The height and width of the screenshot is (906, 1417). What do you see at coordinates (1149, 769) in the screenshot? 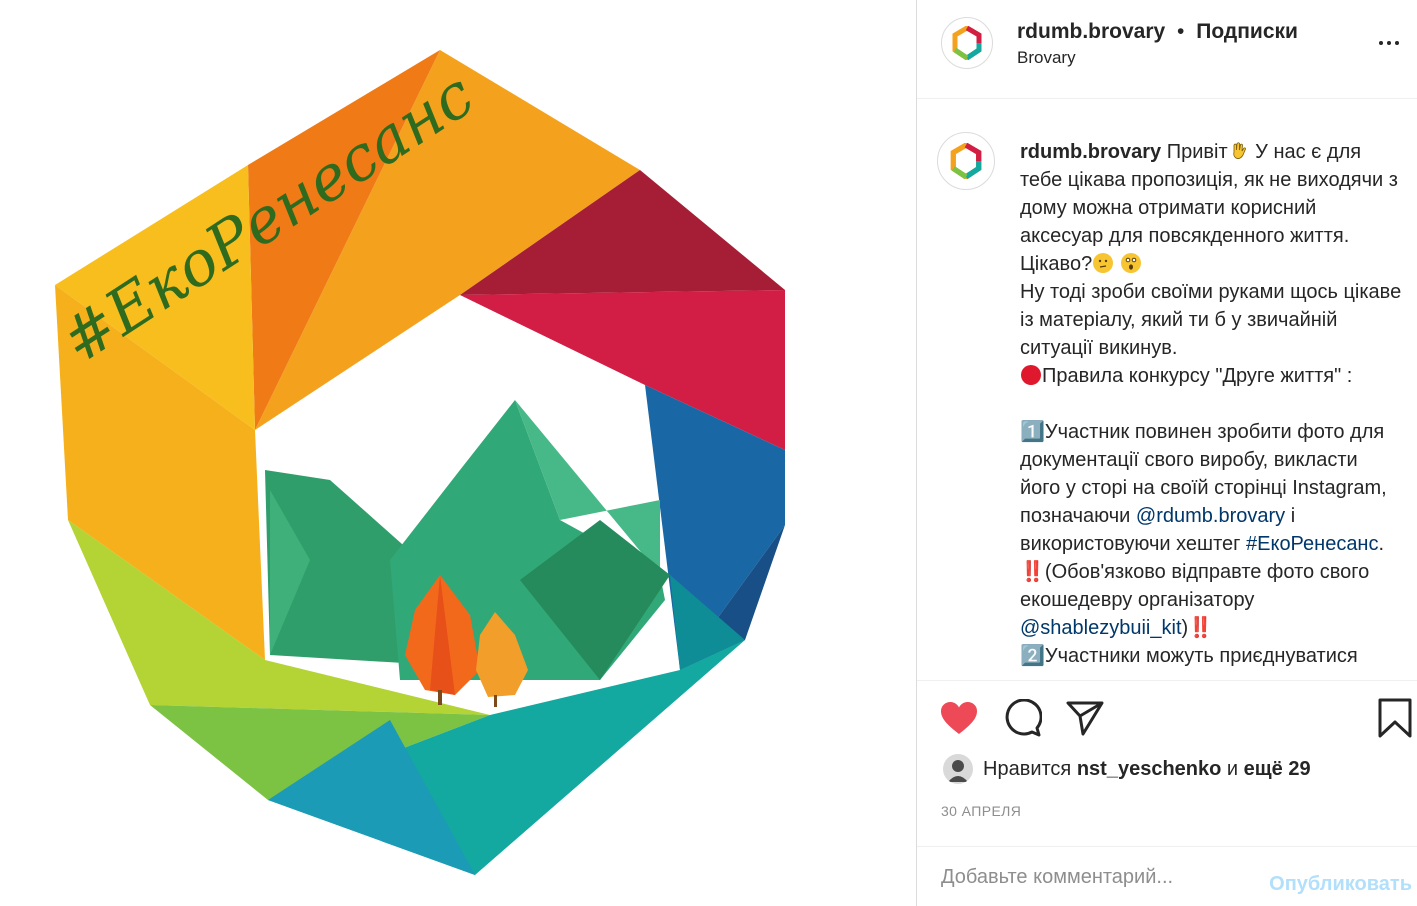
I see `liker-username: nst_yeschenko` at bounding box center [1149, 769].